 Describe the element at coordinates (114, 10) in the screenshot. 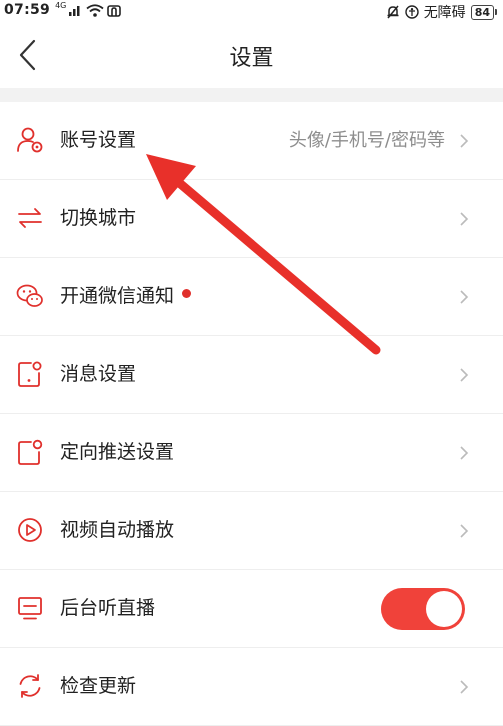

I see `nfc-icon` at that location.